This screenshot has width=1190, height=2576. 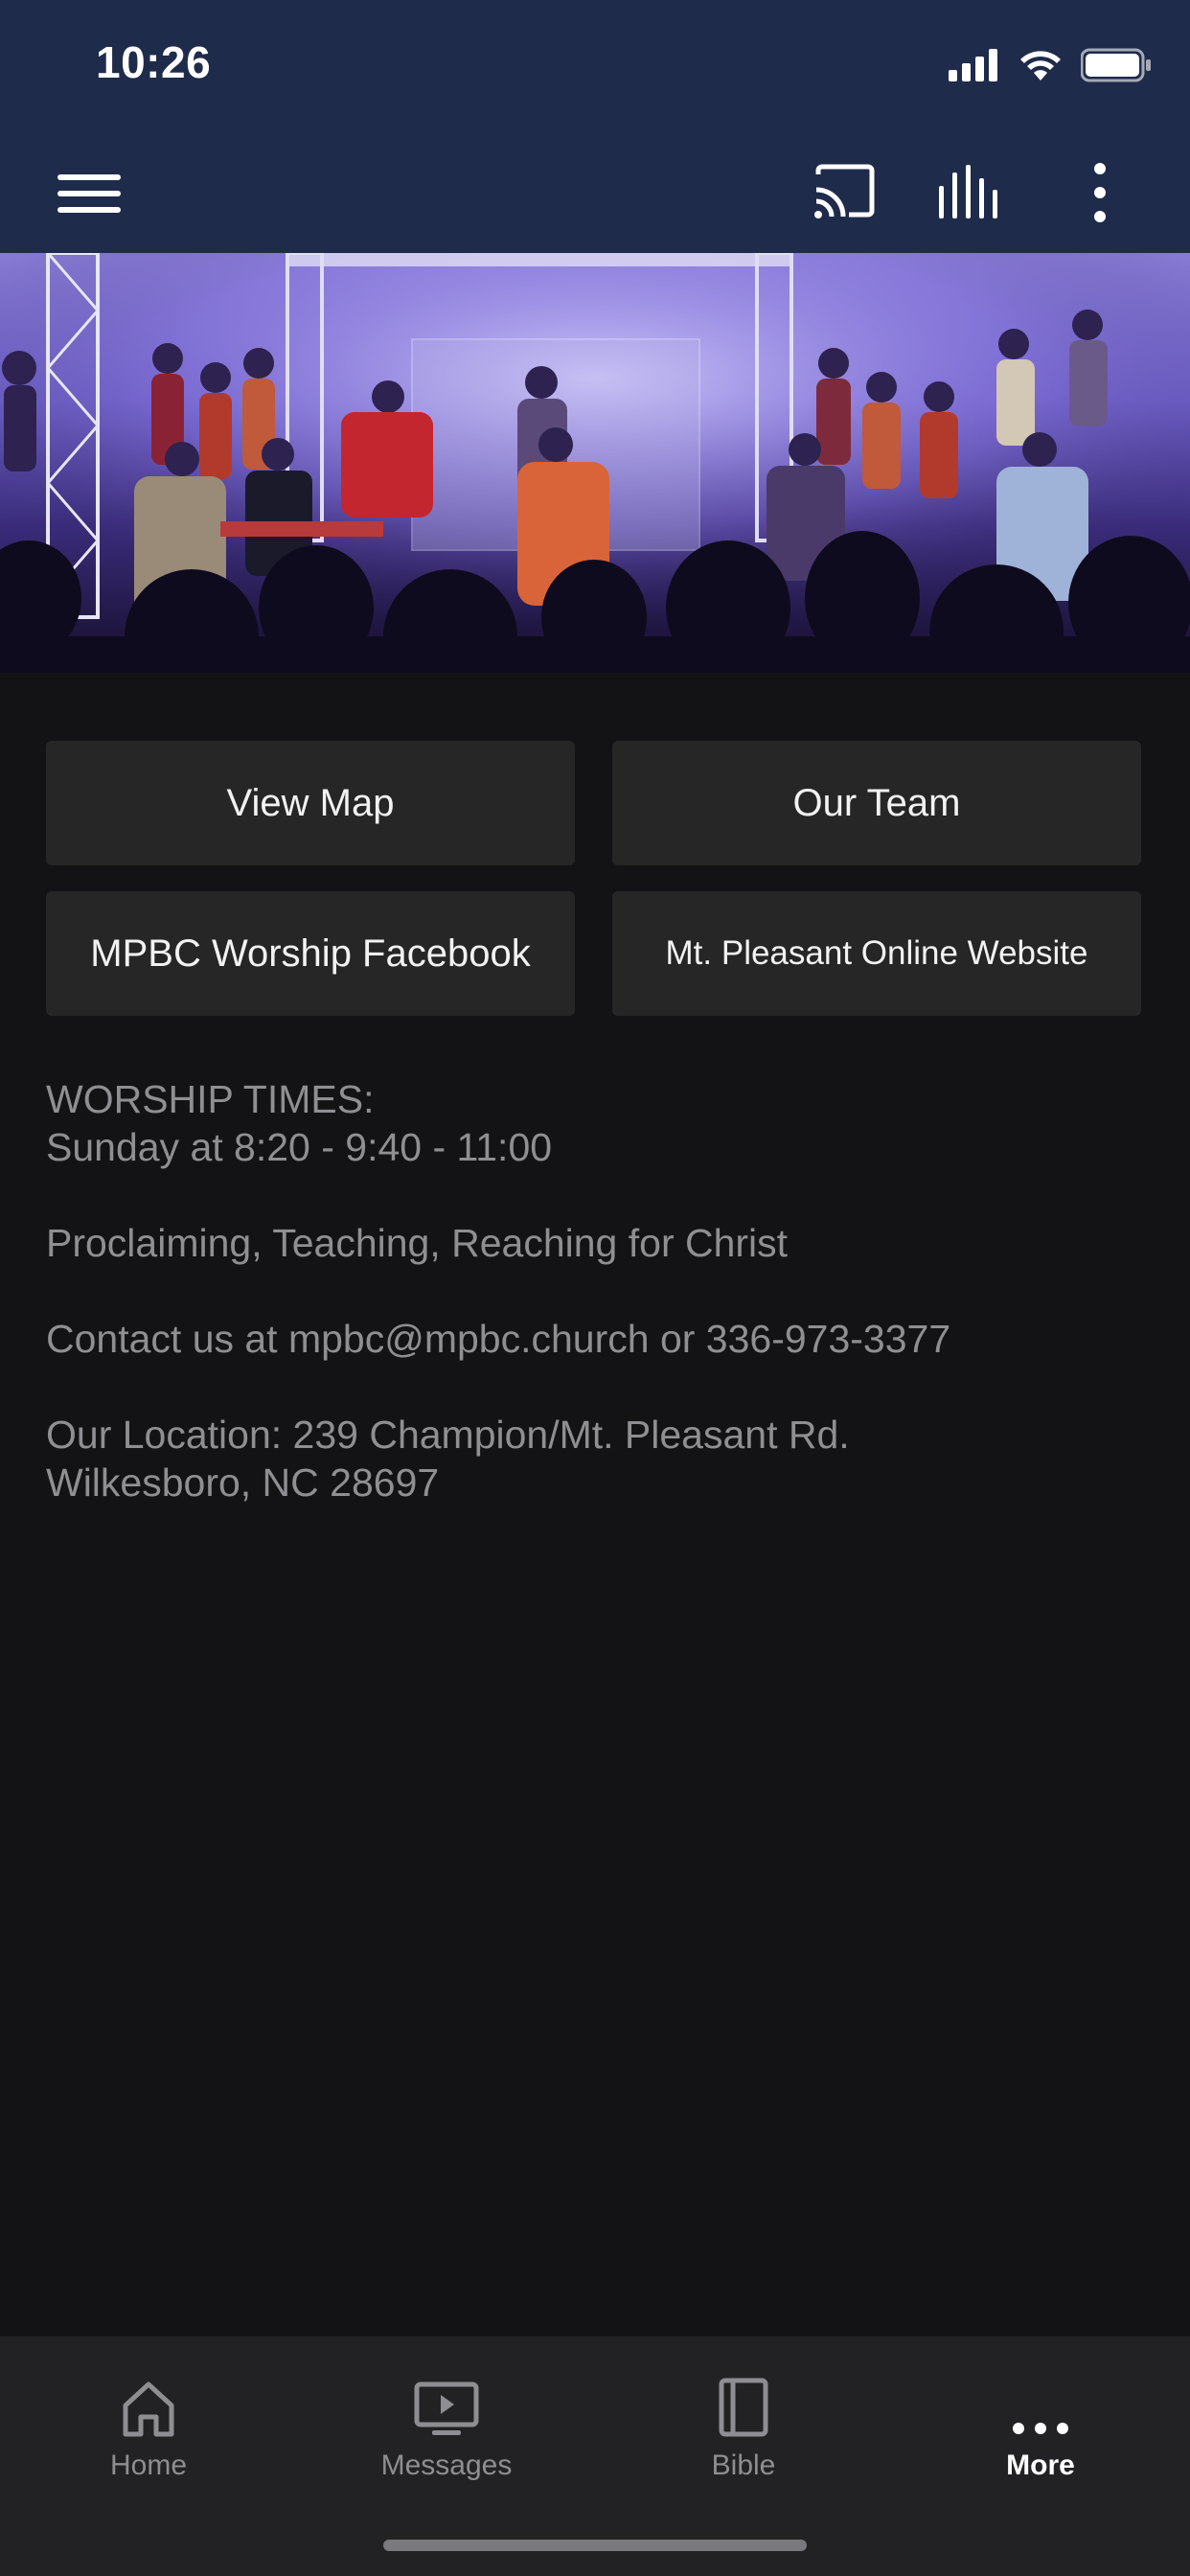 I want to click on tab-home: Home, so click(x=148, y=2431).